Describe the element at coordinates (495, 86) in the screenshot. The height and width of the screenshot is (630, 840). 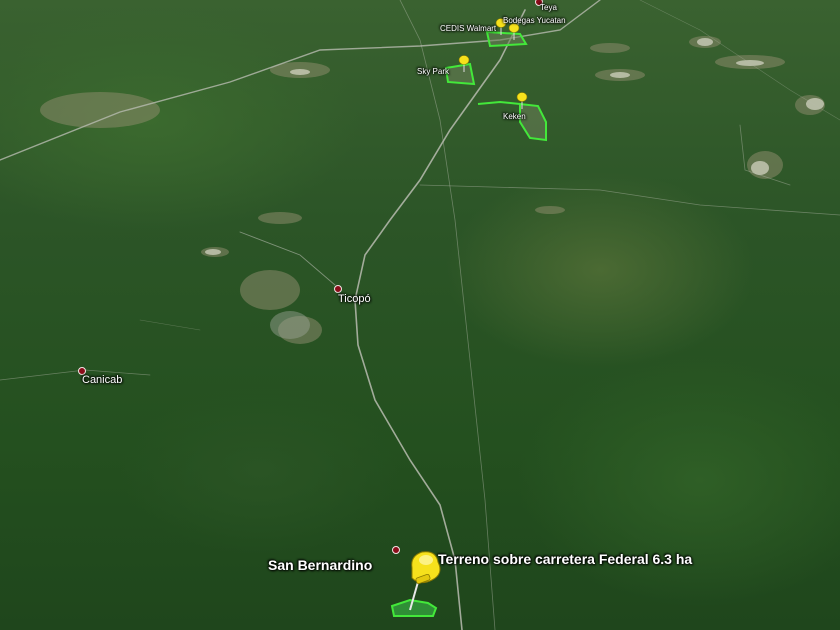
I see `parcel-outlines` at that location.